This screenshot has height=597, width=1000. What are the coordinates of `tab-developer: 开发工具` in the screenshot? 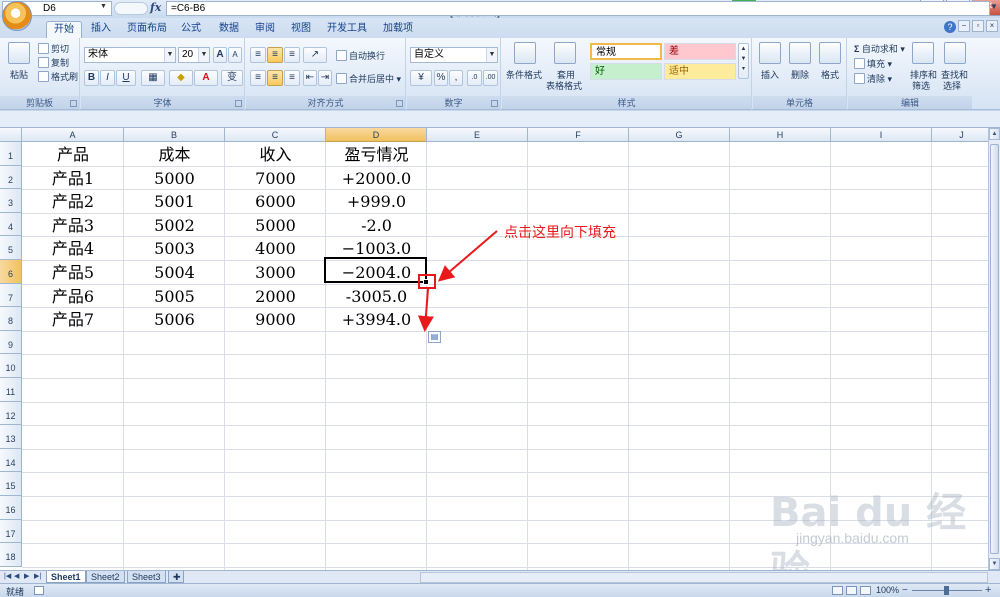 It's located at (347, 29).